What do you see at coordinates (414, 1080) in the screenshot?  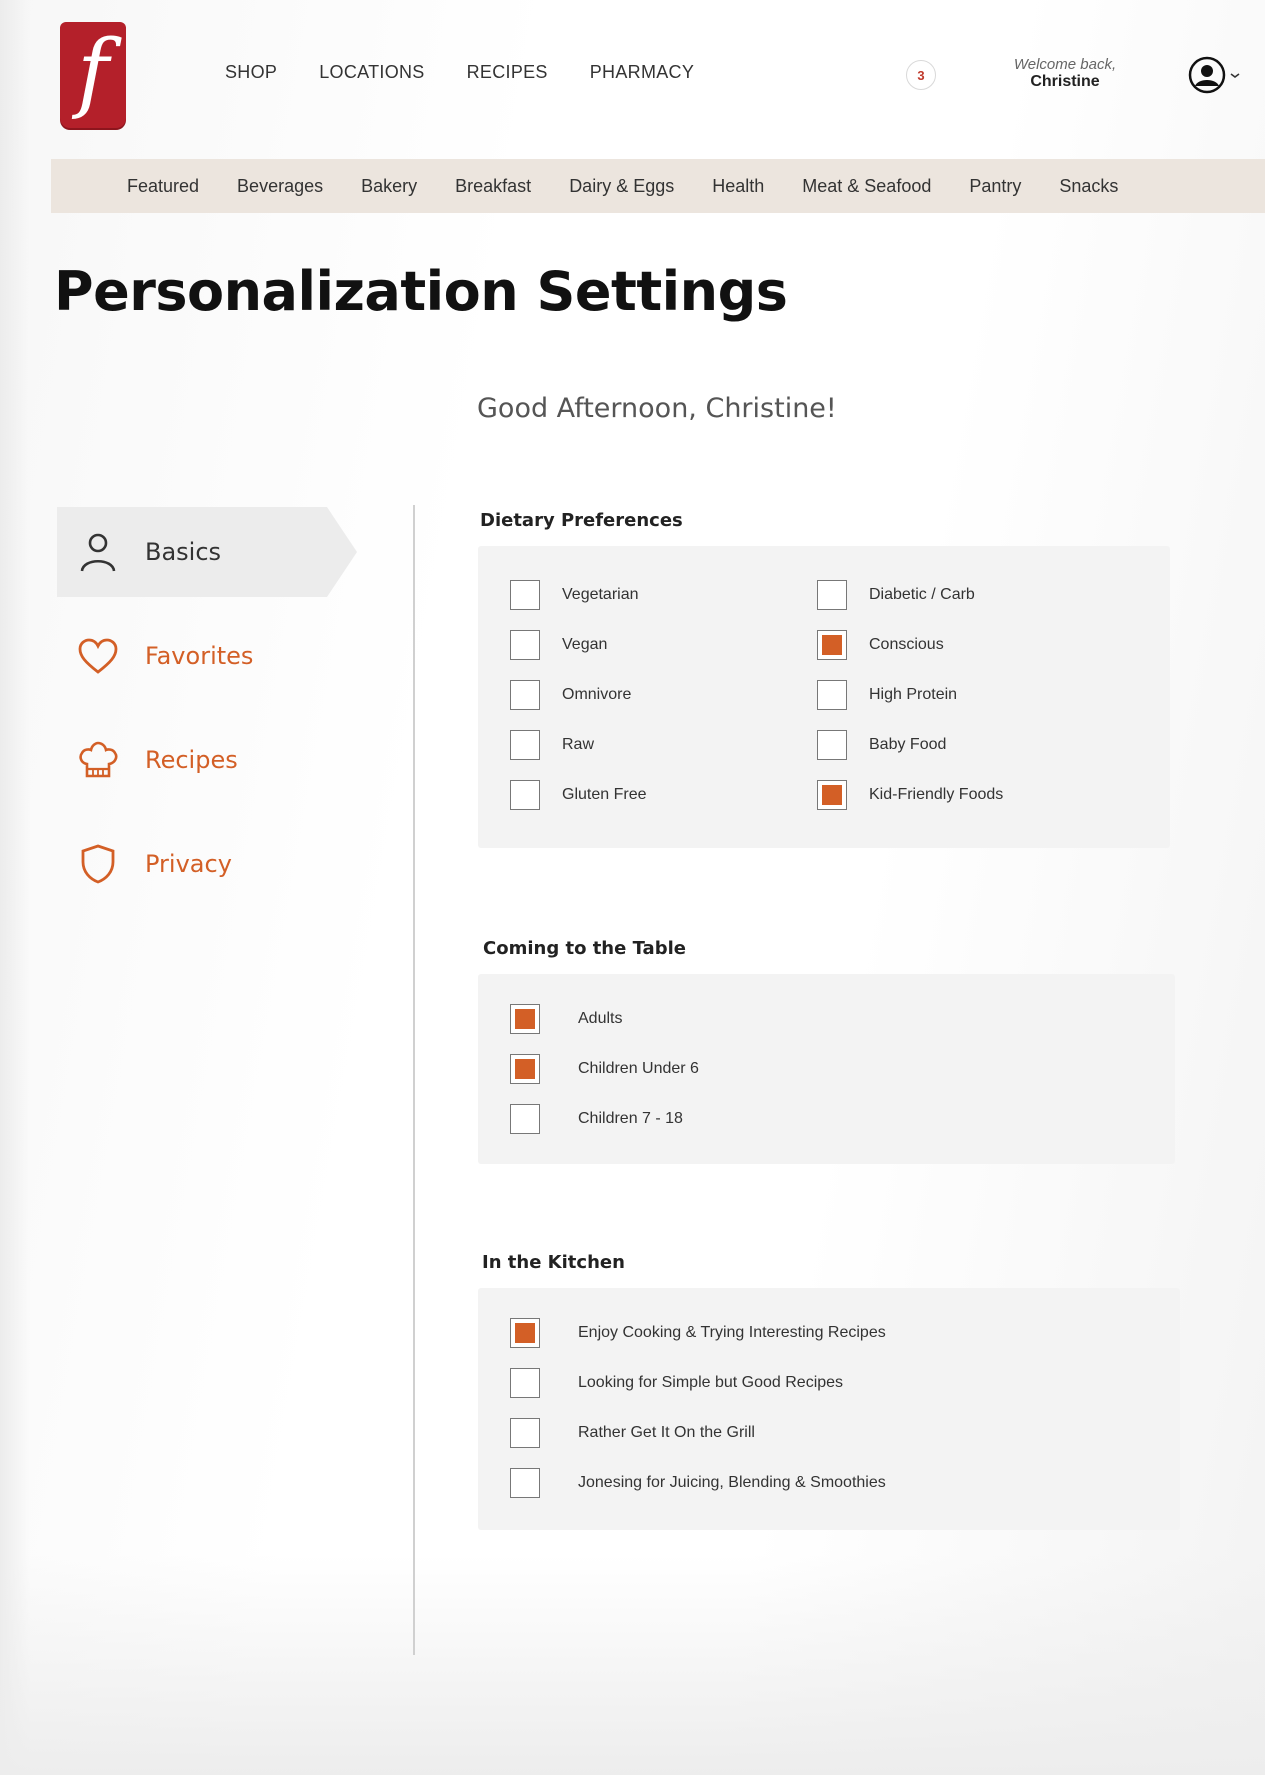 I see `sidebar-divider` at bounding box center [414, 1080].